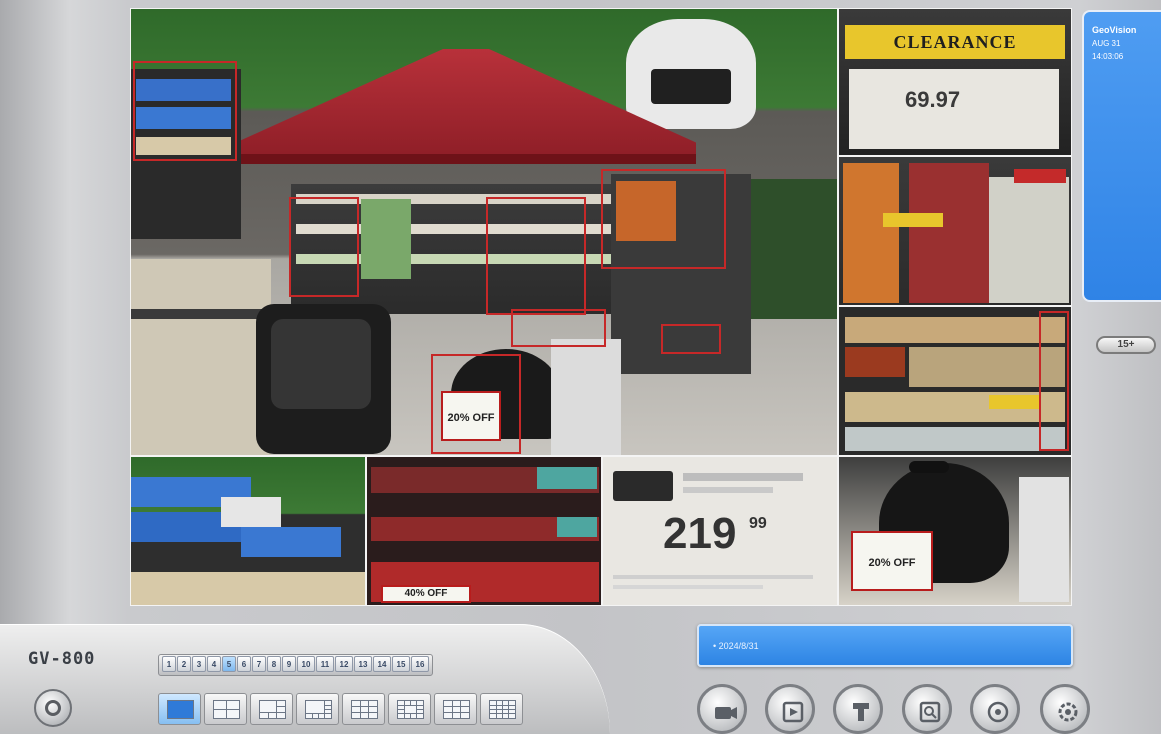 This screenshot has width=1161, height=734. Describe the element at coordinates (363, 664) in the screenshot. I see `channel-button-13: 13` at that location.